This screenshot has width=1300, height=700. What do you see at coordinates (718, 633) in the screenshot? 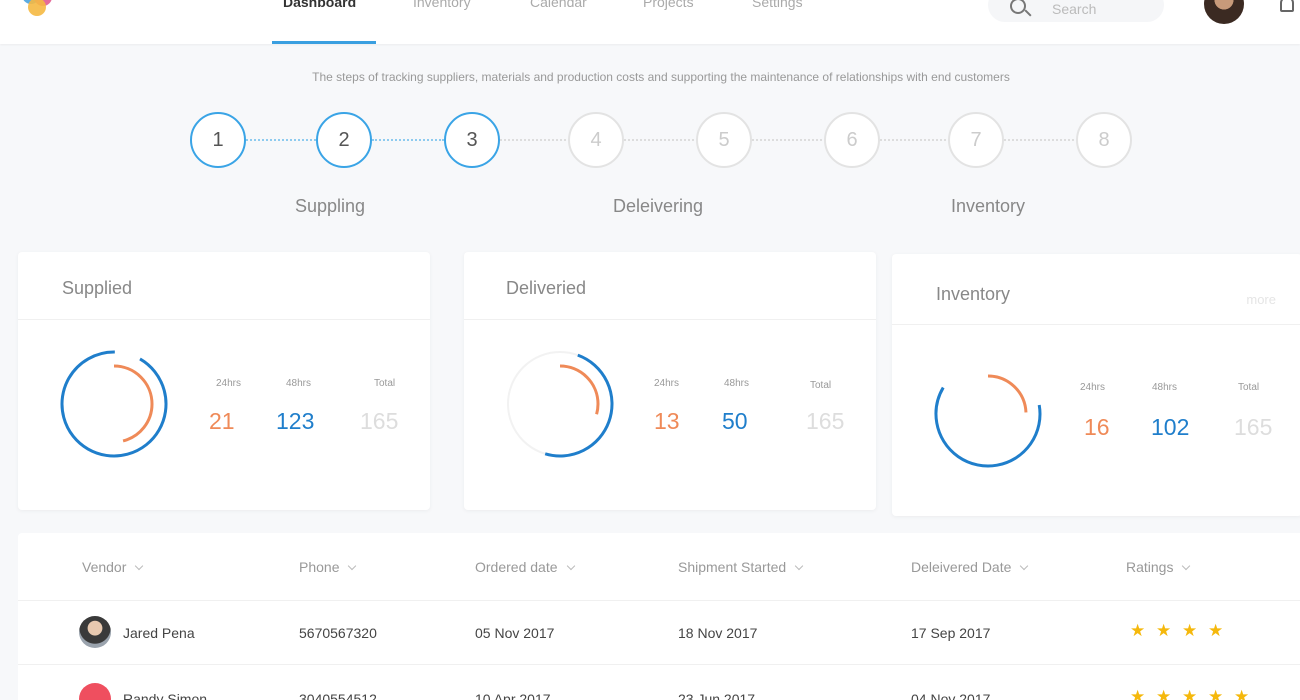
I see `shipment-started-cell: 18 Nov 2017` at bounding box center [718, 633].